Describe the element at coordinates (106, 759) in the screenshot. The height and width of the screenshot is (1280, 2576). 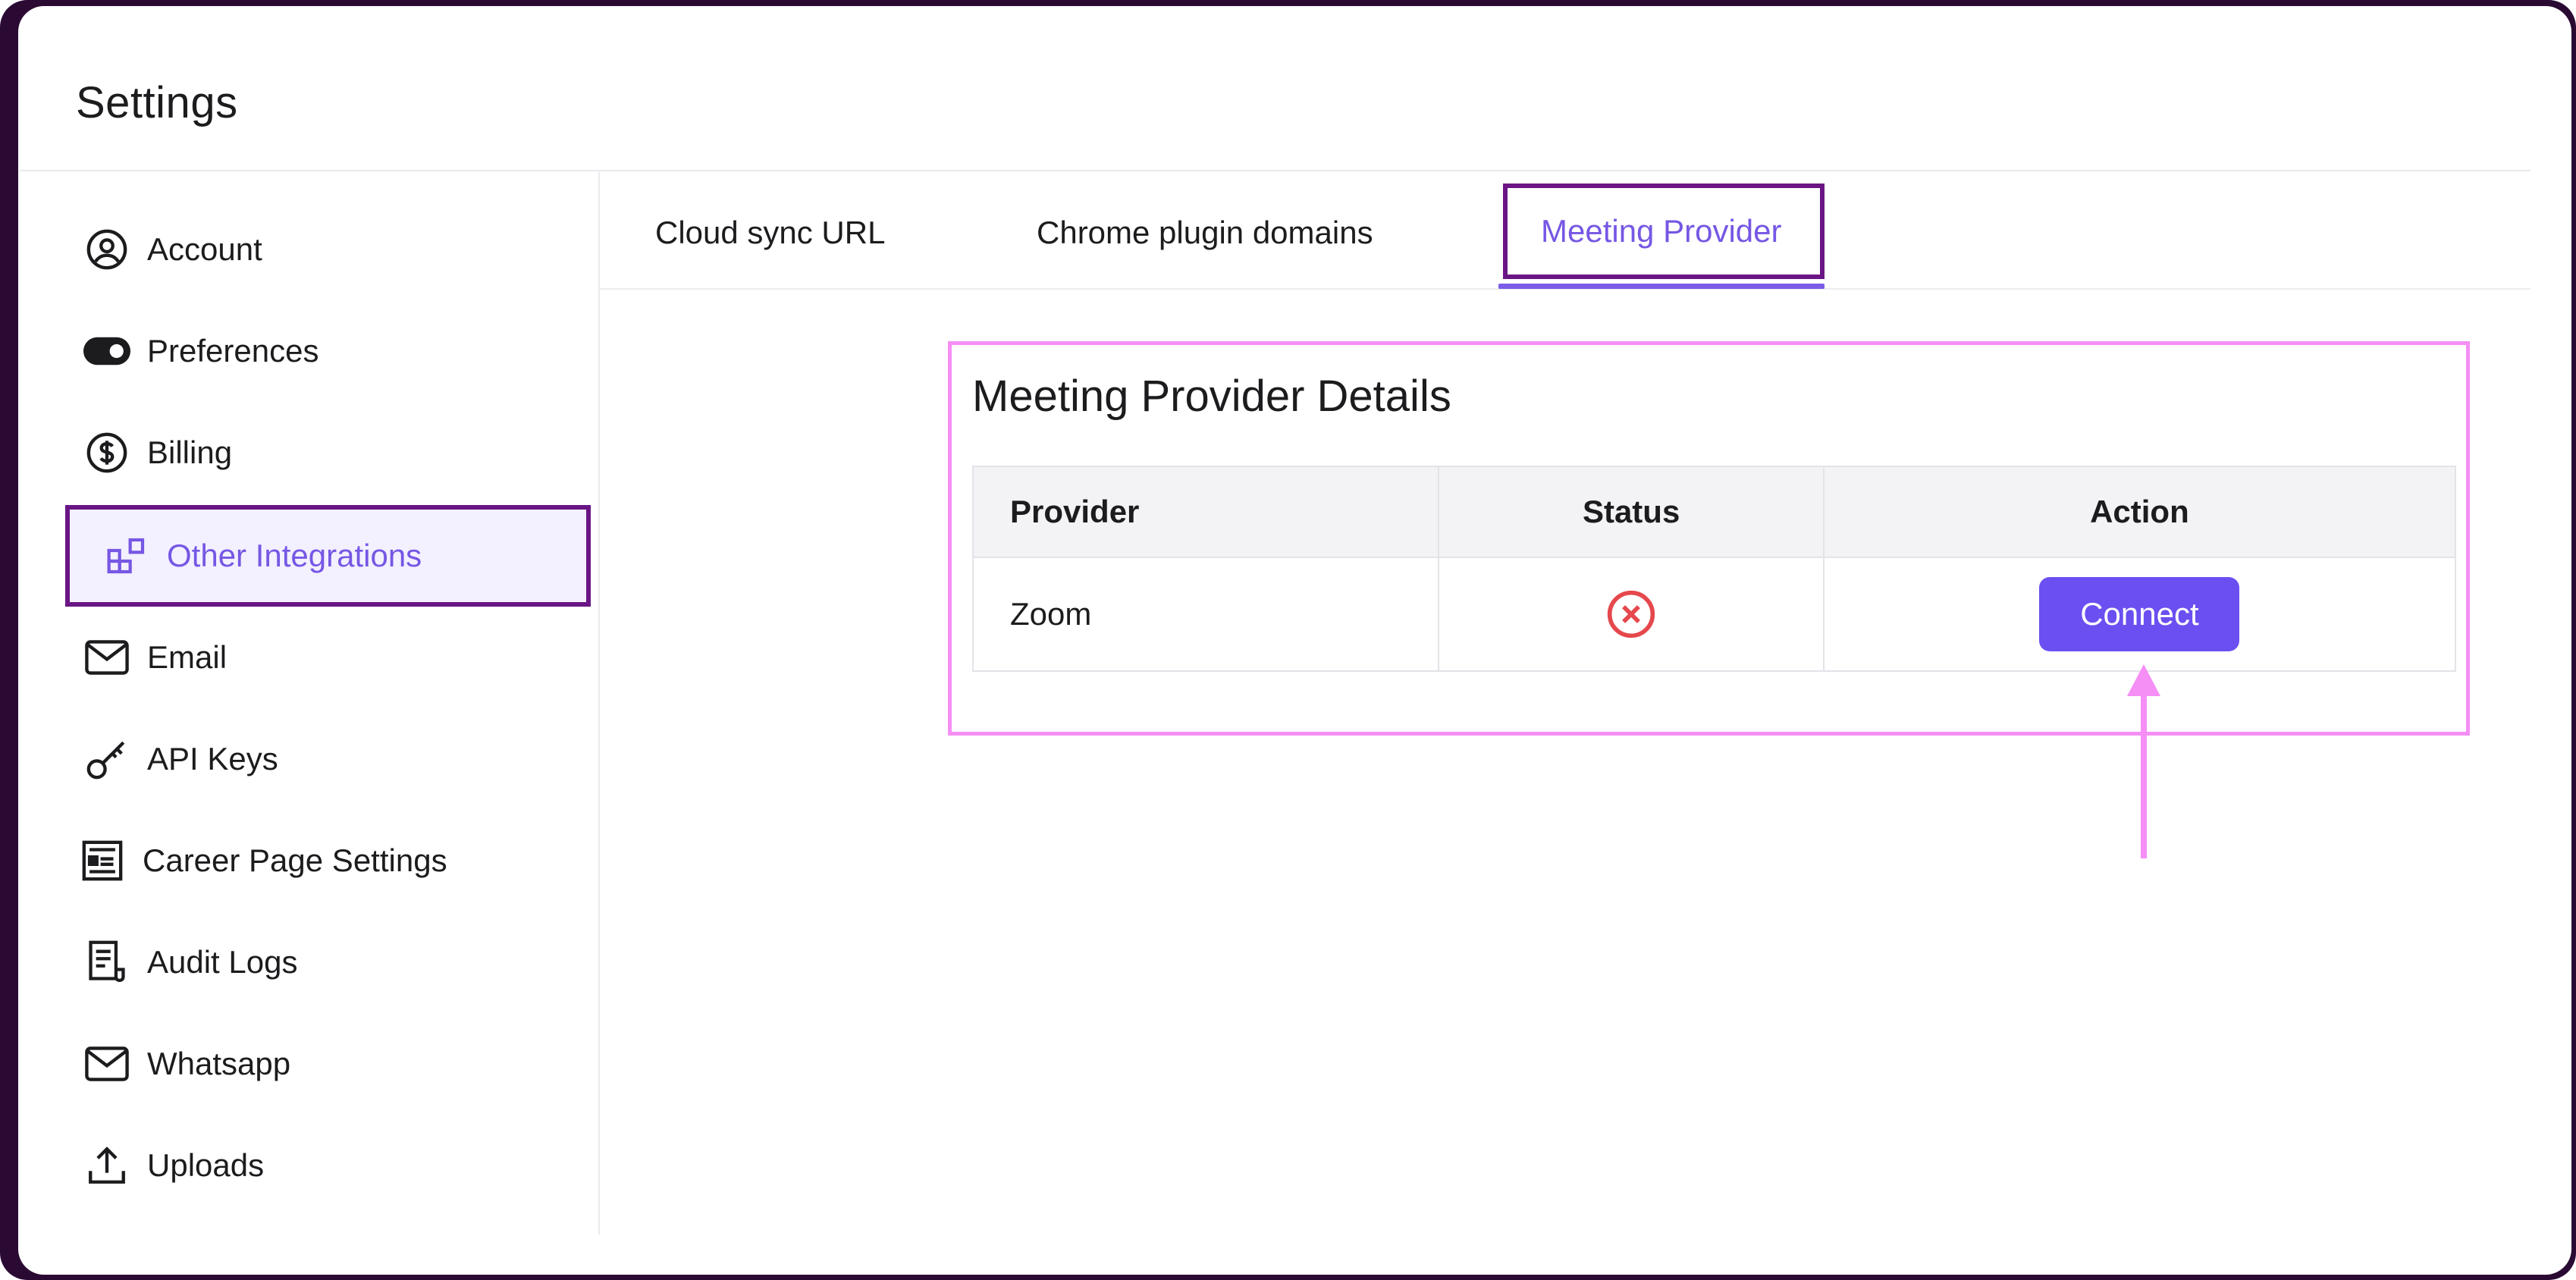
I see `key-icon` at that location.